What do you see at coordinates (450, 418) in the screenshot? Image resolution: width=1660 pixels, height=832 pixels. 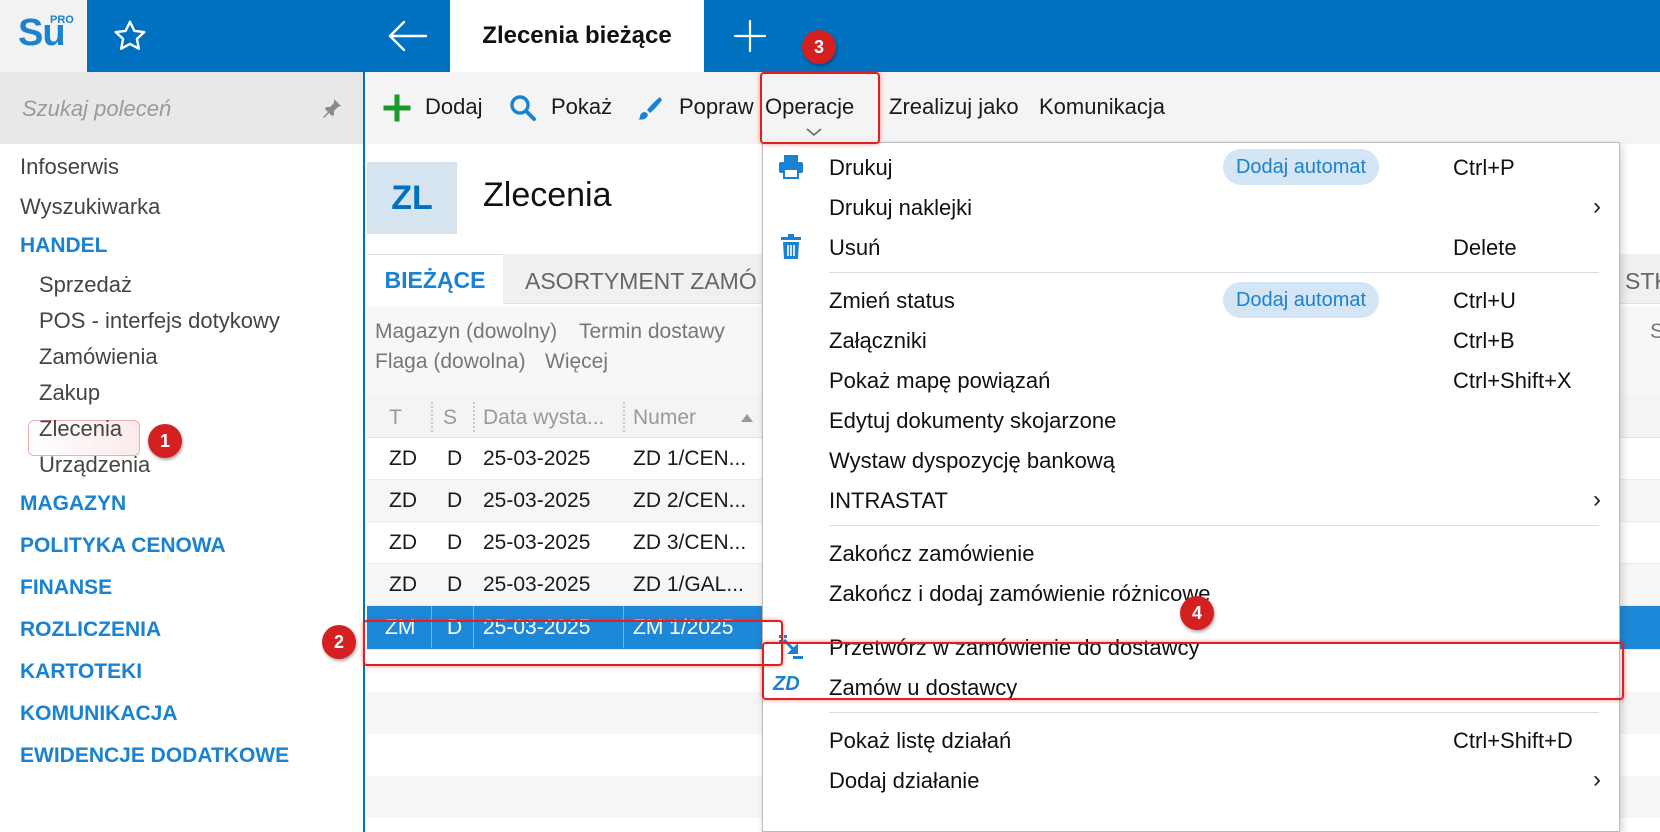 I see `column-header-s: S` at bounding box center [450, 418].